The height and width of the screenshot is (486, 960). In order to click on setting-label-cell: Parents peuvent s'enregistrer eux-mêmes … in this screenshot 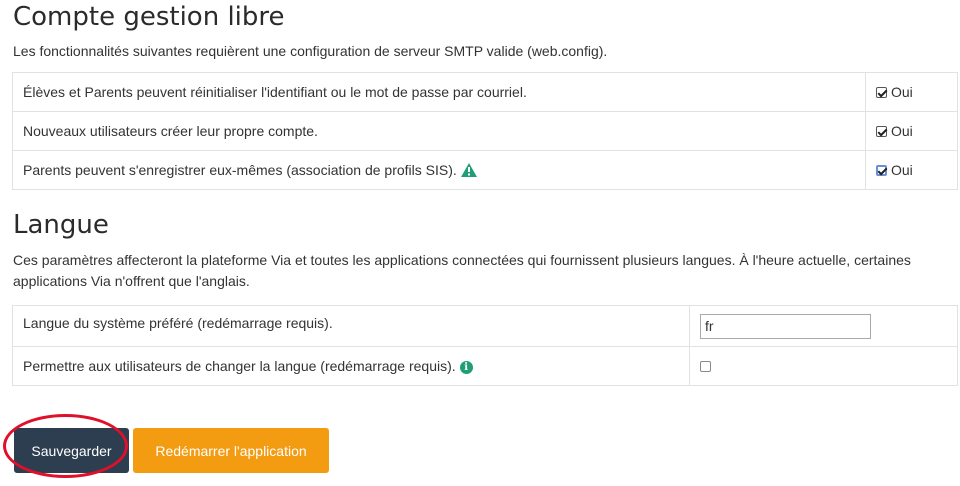, I will do `click(439, 170)`.